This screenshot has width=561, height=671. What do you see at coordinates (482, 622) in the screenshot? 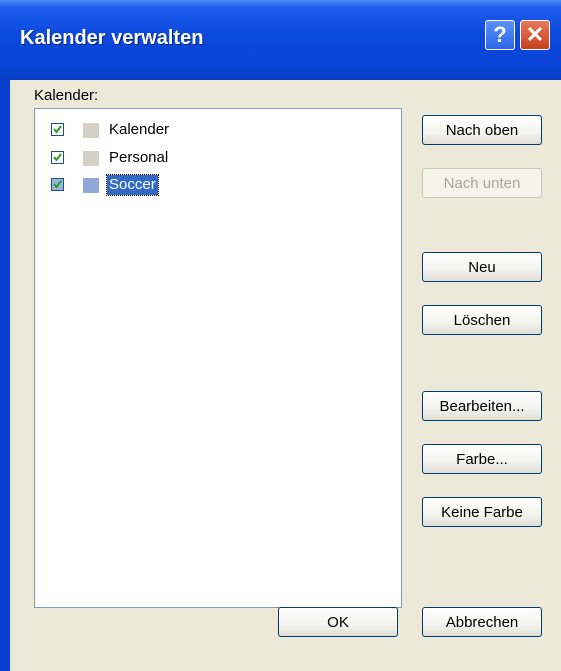
I see `cancel-button: Abbrechen` at bounding box center [482, 622].